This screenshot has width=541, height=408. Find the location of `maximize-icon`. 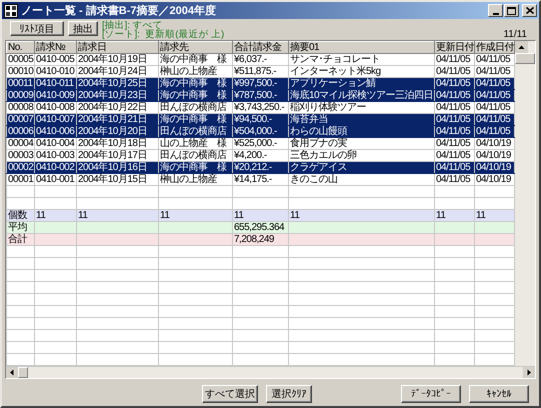

maximize-icon is located at coordinates (511, 10).